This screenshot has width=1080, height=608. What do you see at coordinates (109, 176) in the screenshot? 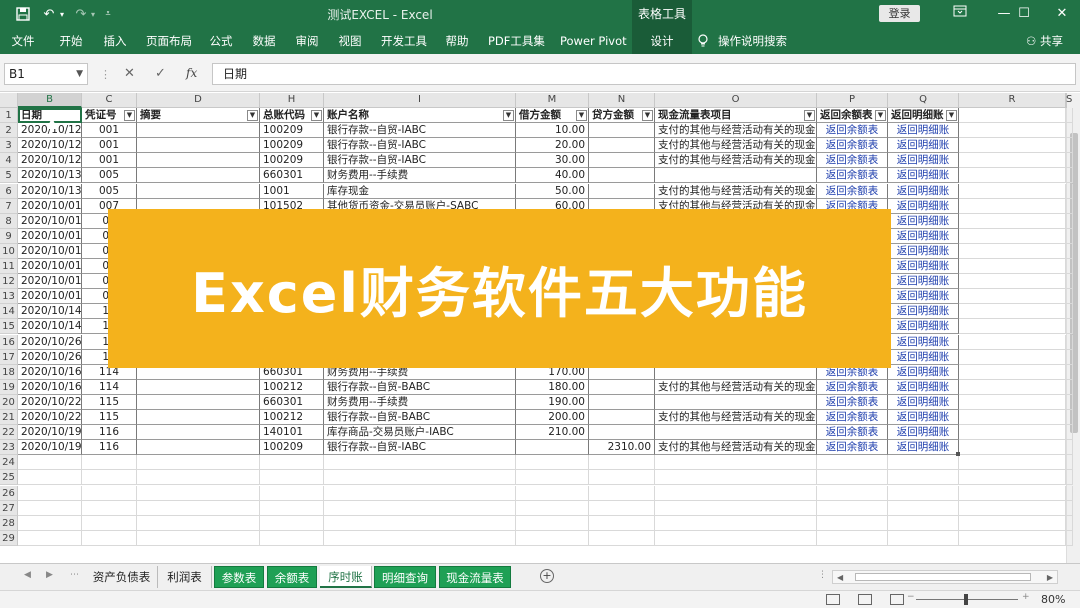
I see `table-cell: 005` at bounding box center [109, 176].